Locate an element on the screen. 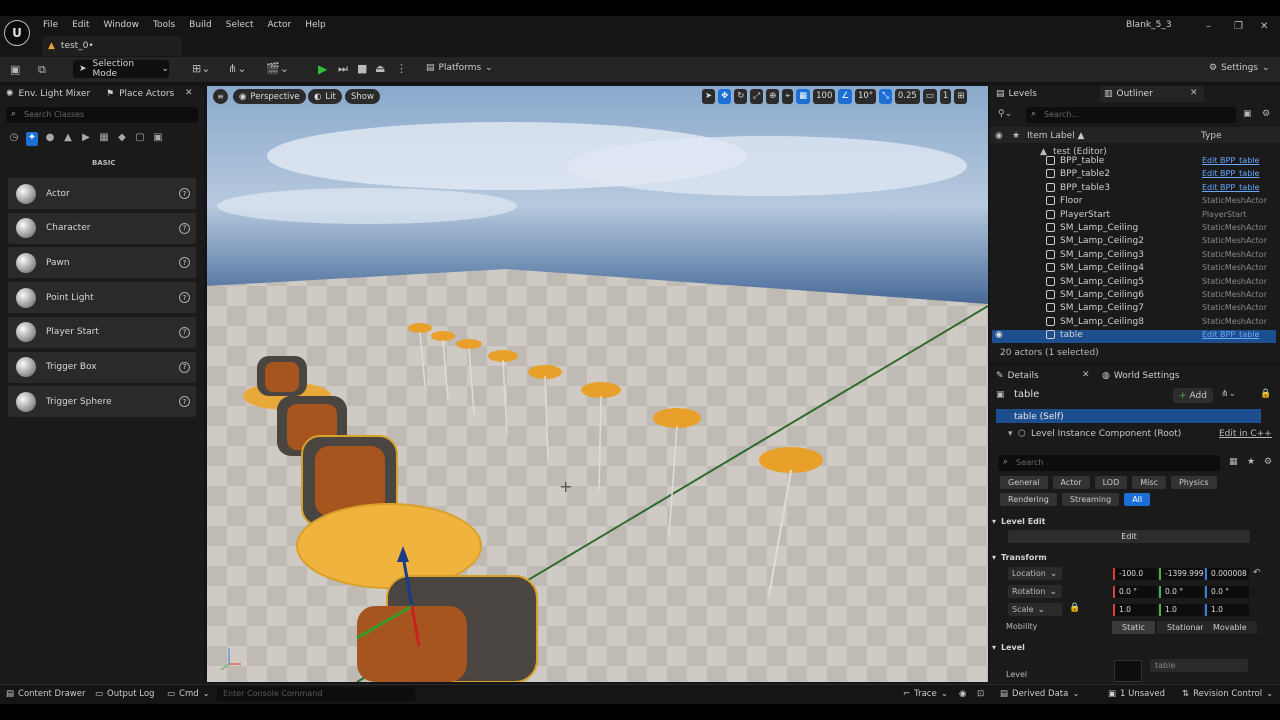  outliner-row: PlayerStart PlayerStart is located at coordinates (1134, 216).